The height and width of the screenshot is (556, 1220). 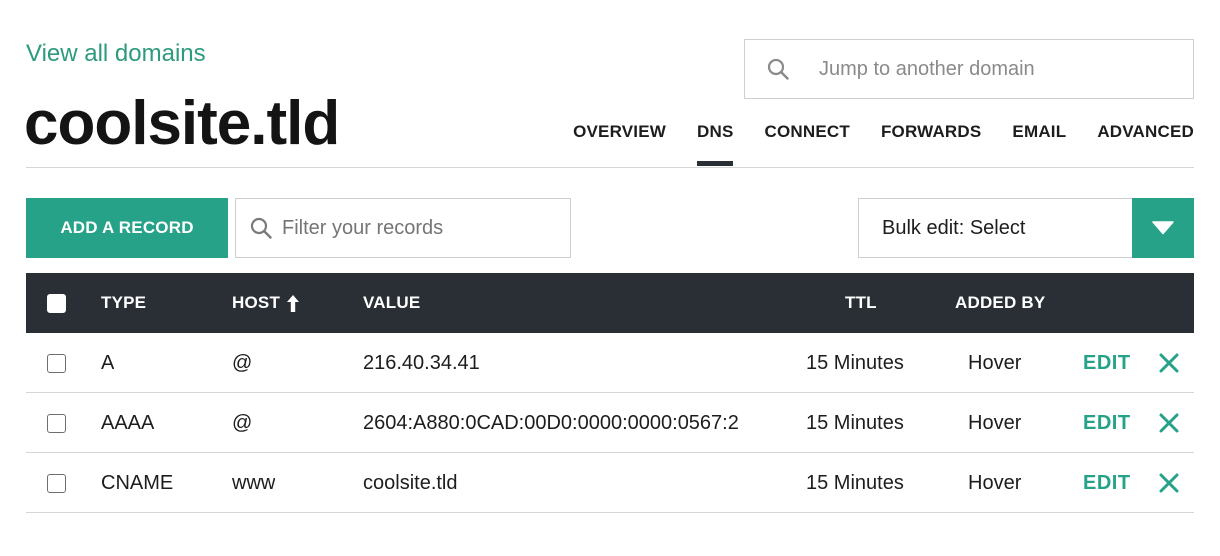 What do you see at coordinates (256, 302) in the screenshot?
I see `header-host-label: HOST` at bounding box center [256, 302].